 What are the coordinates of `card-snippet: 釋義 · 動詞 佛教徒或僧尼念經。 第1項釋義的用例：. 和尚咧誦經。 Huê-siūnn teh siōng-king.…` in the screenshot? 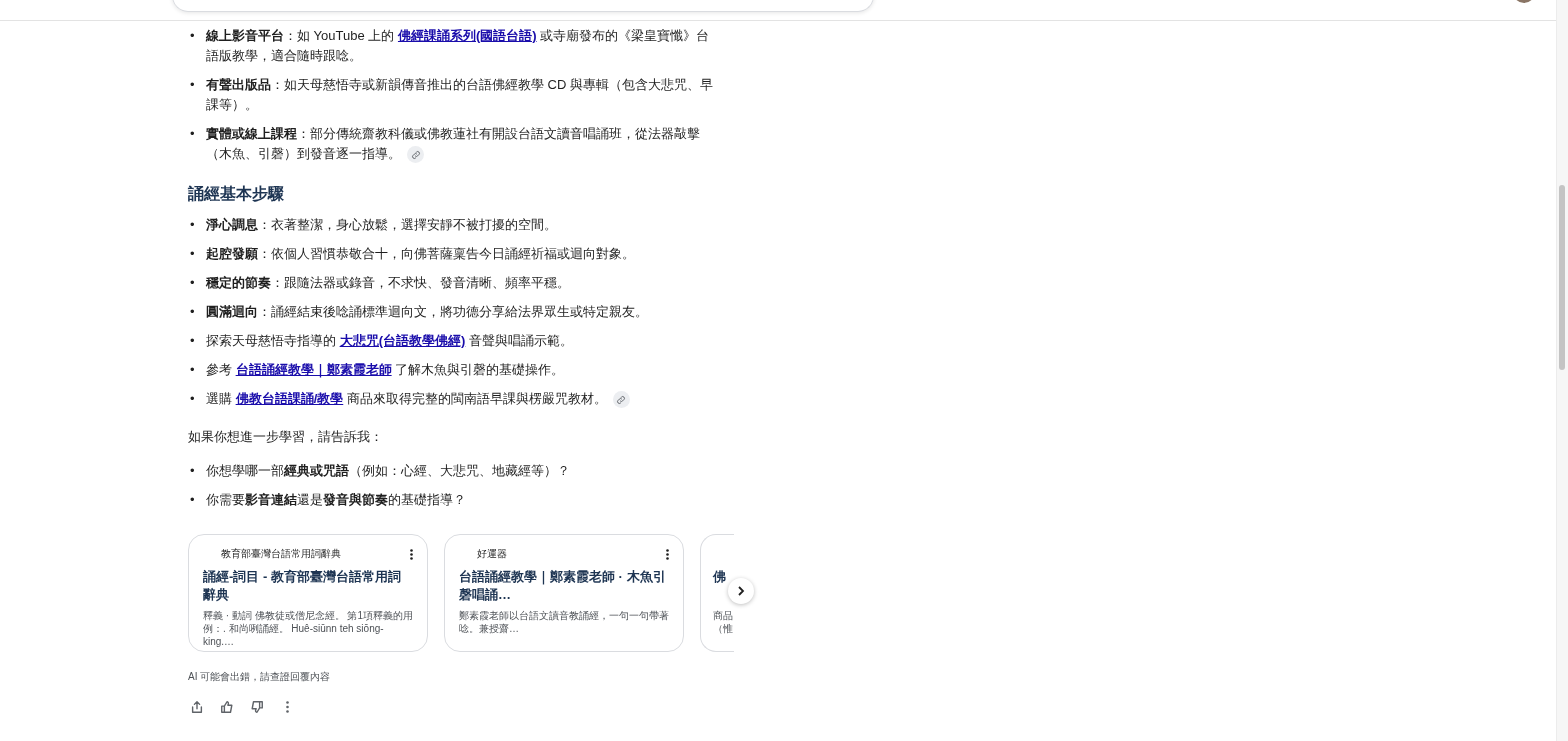 It's located at (308, 628).